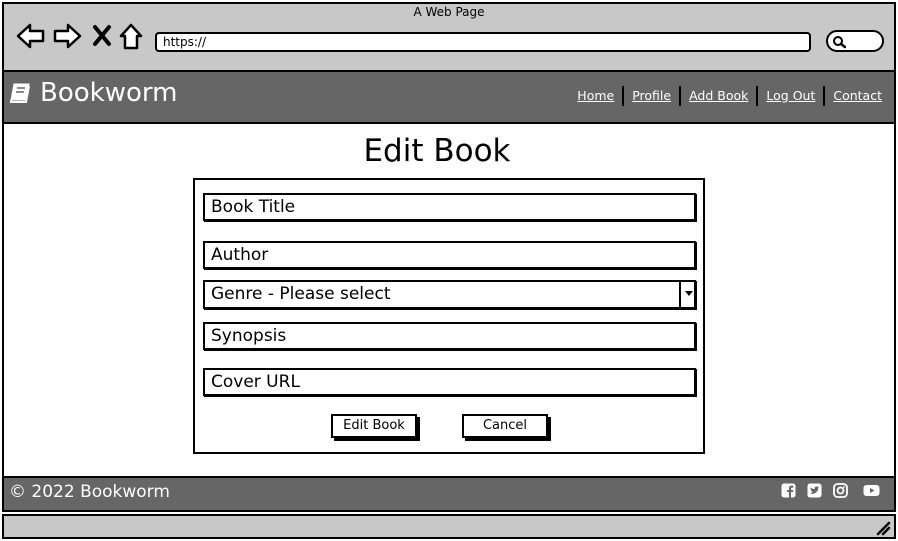 Image resolution: width=898 pixels, height=541 pixels. What do you see at coordinates (20, 93) in the screenshot?
I see `book-icon` at bounding box center [20, 93].